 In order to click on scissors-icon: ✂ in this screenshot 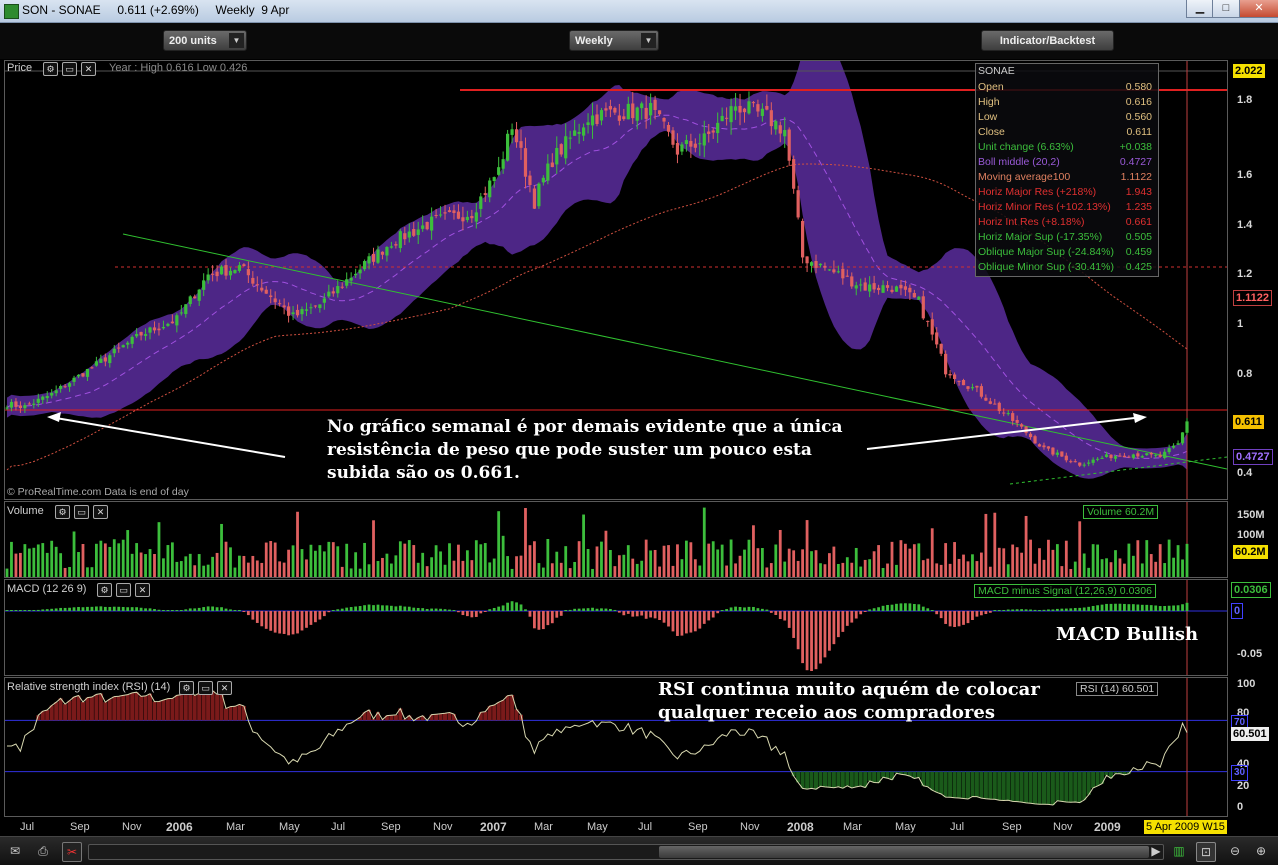, I will do `click(72, 852)`.